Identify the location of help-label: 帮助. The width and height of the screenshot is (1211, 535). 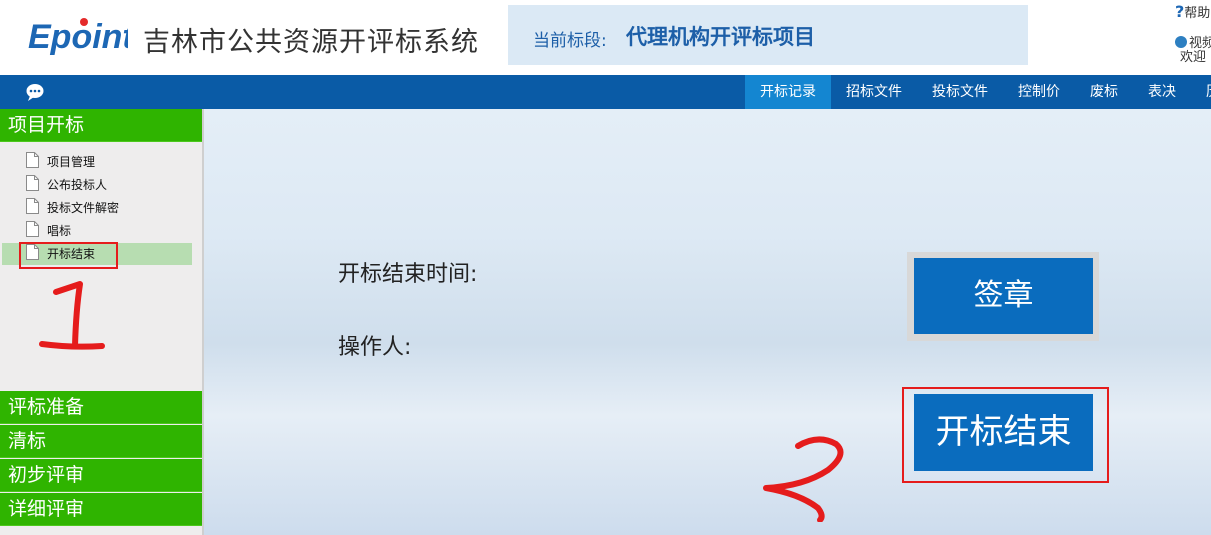
(1197, 13).